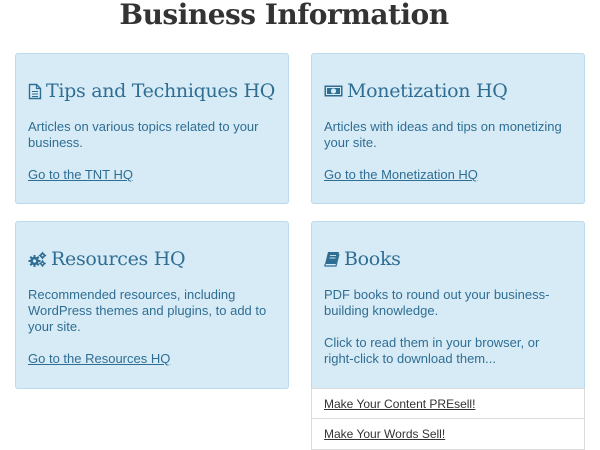  Describe the element at coordinates (118, 259) in the screenshot. I see `resources-card-title-text: Resources HQ` at that location.